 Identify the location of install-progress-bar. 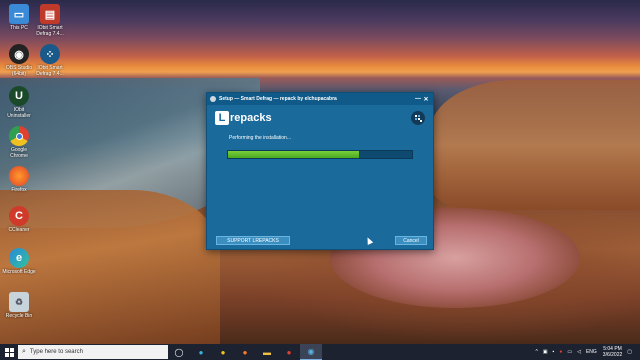
(320, 154).